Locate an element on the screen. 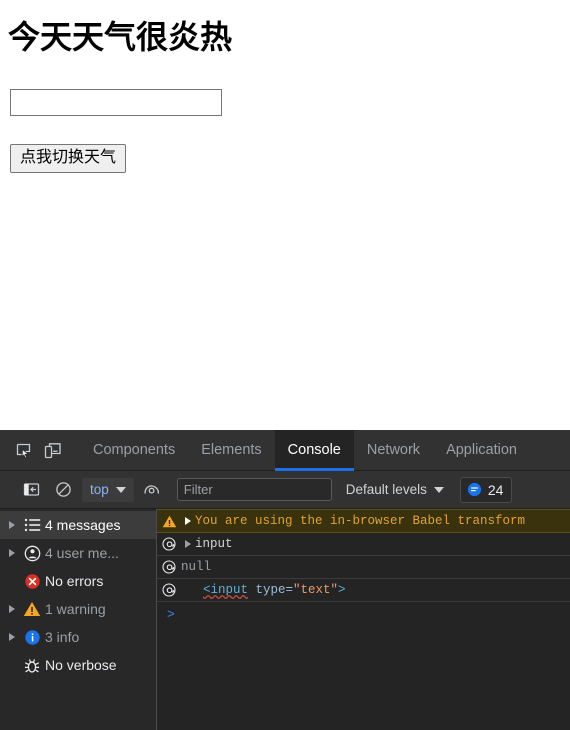 The width and height of the screenshot is (570, 730). sidebar-item-verbose: No verbose is located at coordinates (78, 665).